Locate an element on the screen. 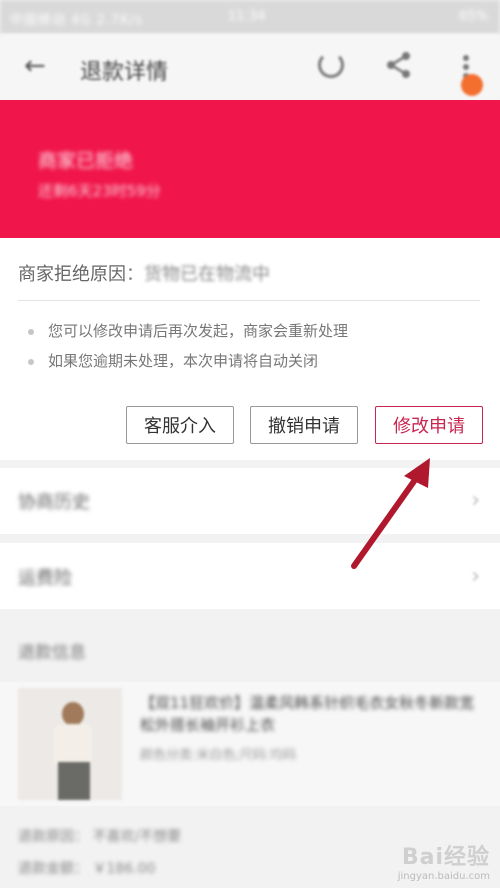  tip-item: 如果您逾期未处理，本次申请将自动关闭 is located at coordinates (173, 360).